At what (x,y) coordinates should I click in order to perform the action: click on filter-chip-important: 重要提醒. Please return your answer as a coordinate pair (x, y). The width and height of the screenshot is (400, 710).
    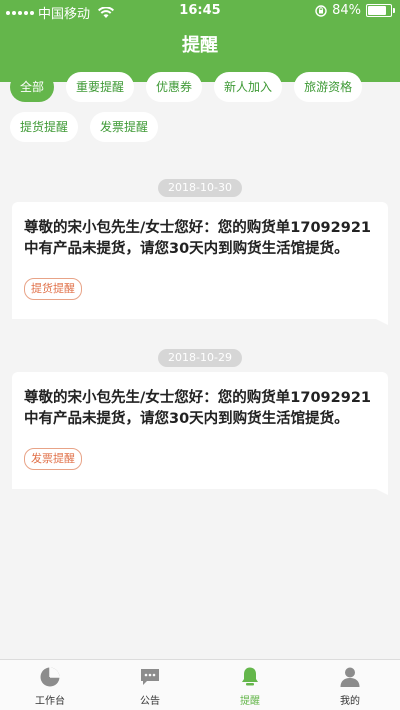
    Looking at the image, I should click on (100, 87).